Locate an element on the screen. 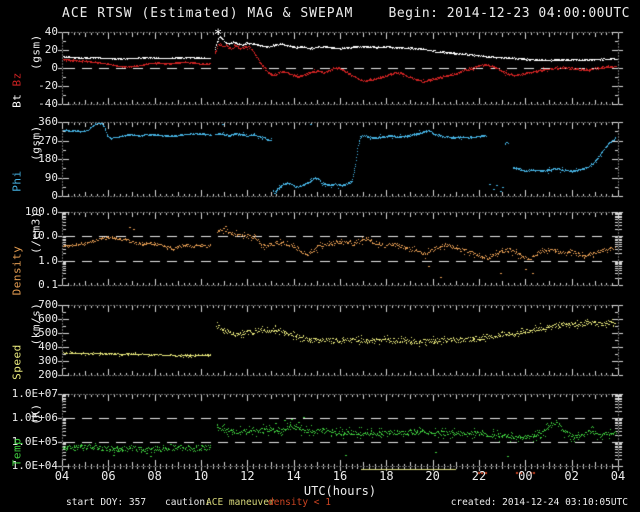 The height and width of the screenshot is (512, 640). panel-ylabel-name-temp: Temp is located at coordinates (17, 452).